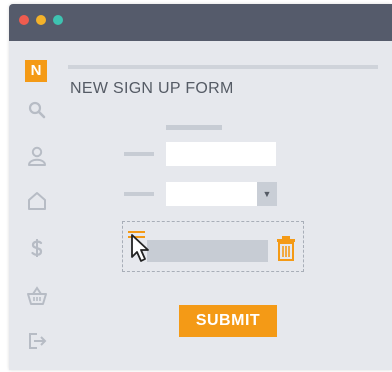  What do you see at coordinates (141, 248) in the screenshot?
I see `mouse-pointer-icon` at bounding box center [141, 248].